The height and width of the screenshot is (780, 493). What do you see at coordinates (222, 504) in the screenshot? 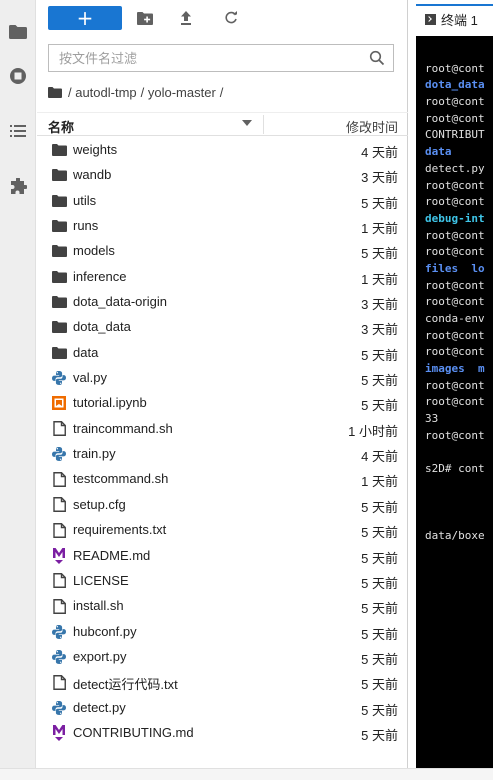
I see `file-row: setup.cfg 5 天前` at bounding box center [222, 504].